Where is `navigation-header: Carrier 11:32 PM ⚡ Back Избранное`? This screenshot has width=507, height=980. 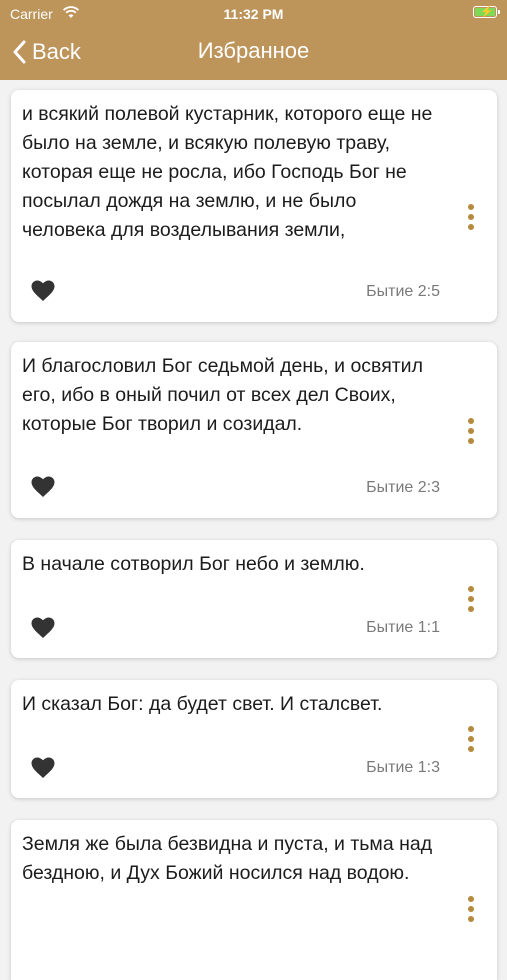 navigation-header: Carrier 11:32 PM ⚡ Back Избранное is located at coordinates (253, 40).